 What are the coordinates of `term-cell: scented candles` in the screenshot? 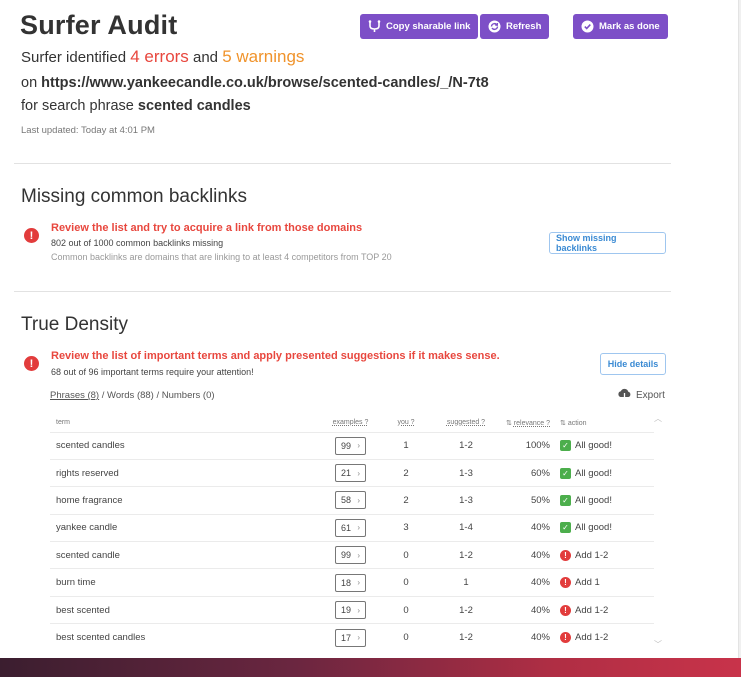 It's located at (187, 445).